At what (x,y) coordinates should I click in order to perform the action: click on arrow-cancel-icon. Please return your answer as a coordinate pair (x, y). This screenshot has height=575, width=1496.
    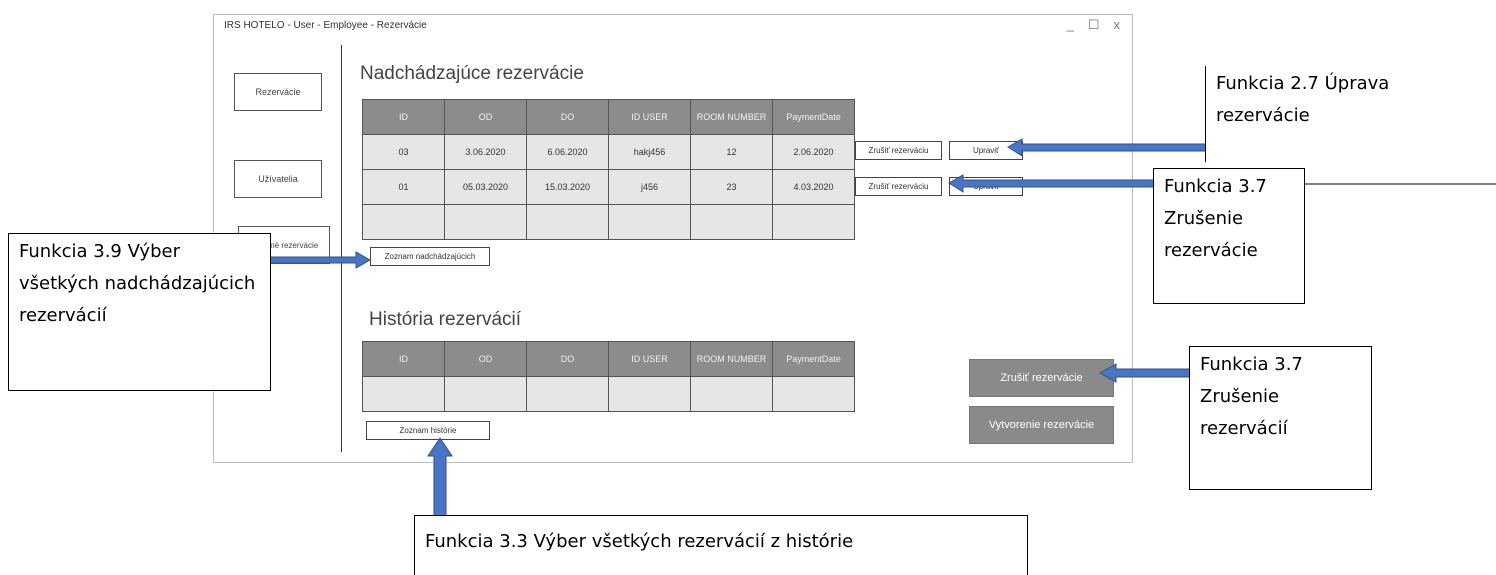
    Looking at the image, I should click on (1058, 183).